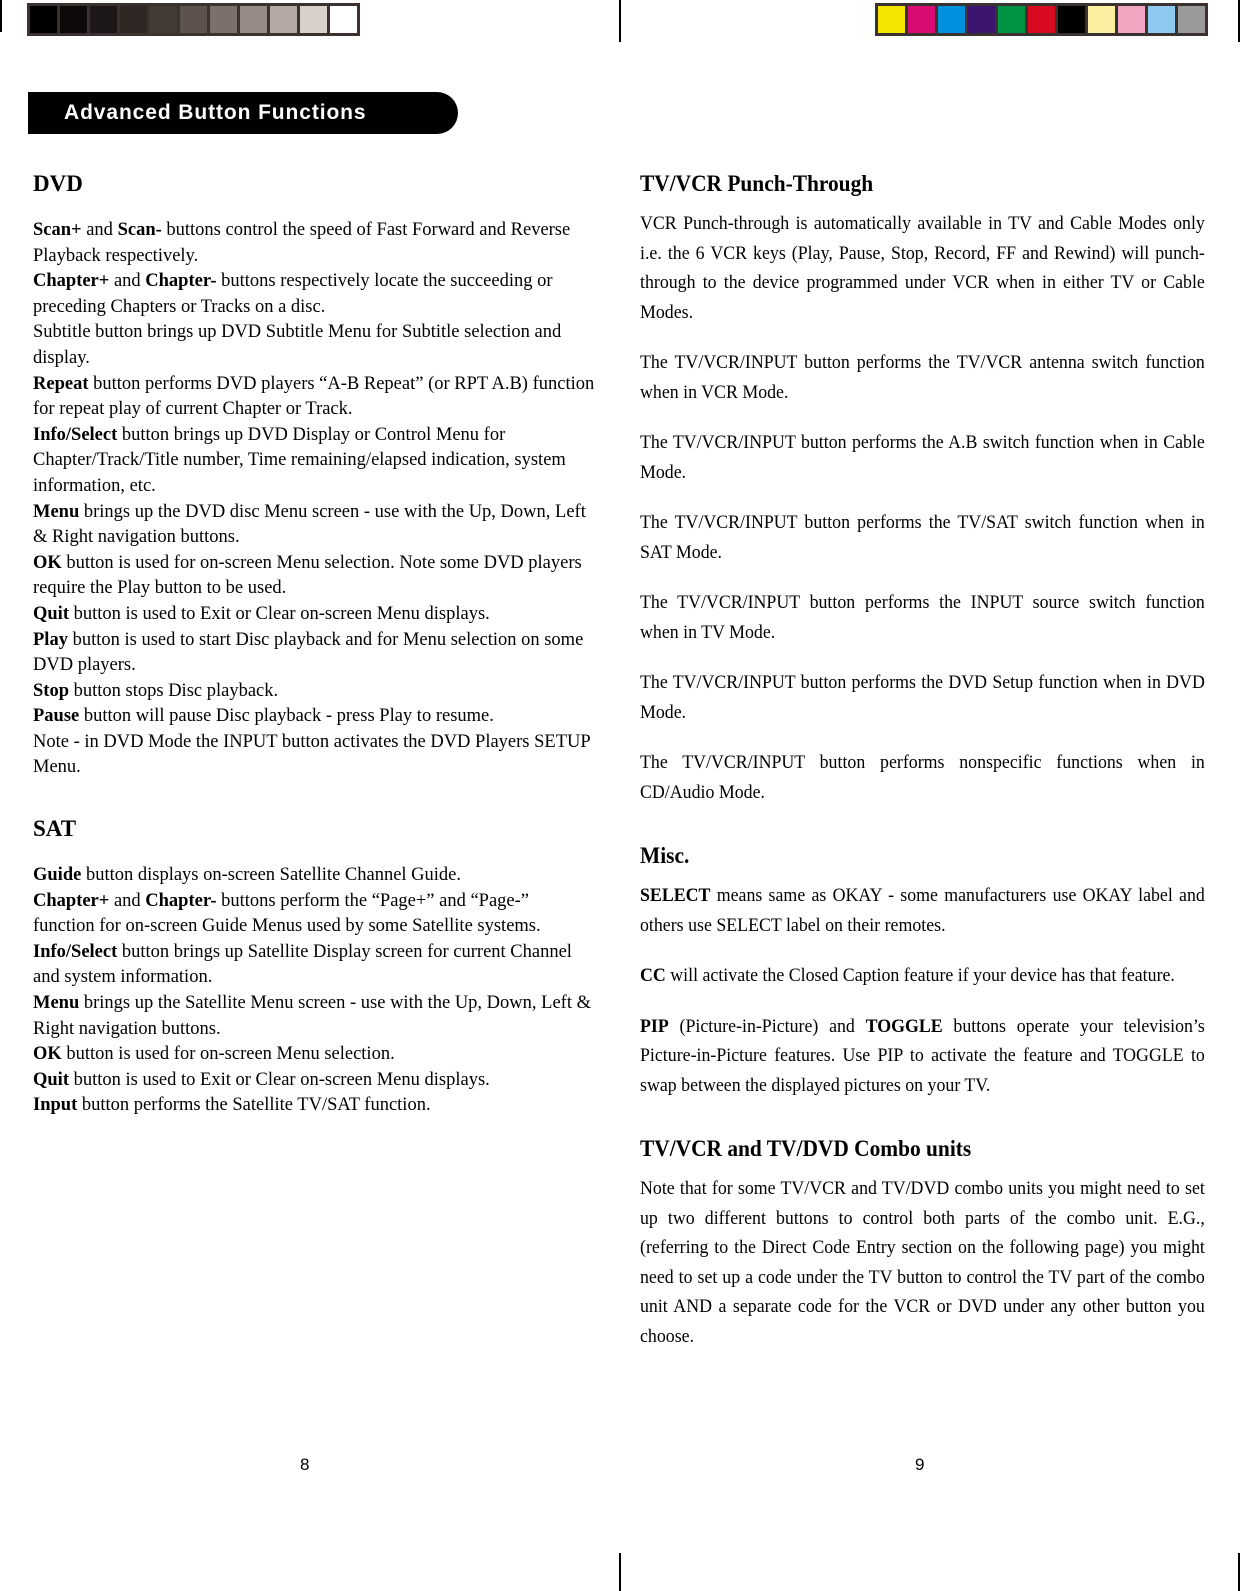 The image size is (1241, 1591). What do you see at coordinates (139, 230) in the screenshot?
I see `emphasis-term: Scan-` at bounding box center [139, 230].